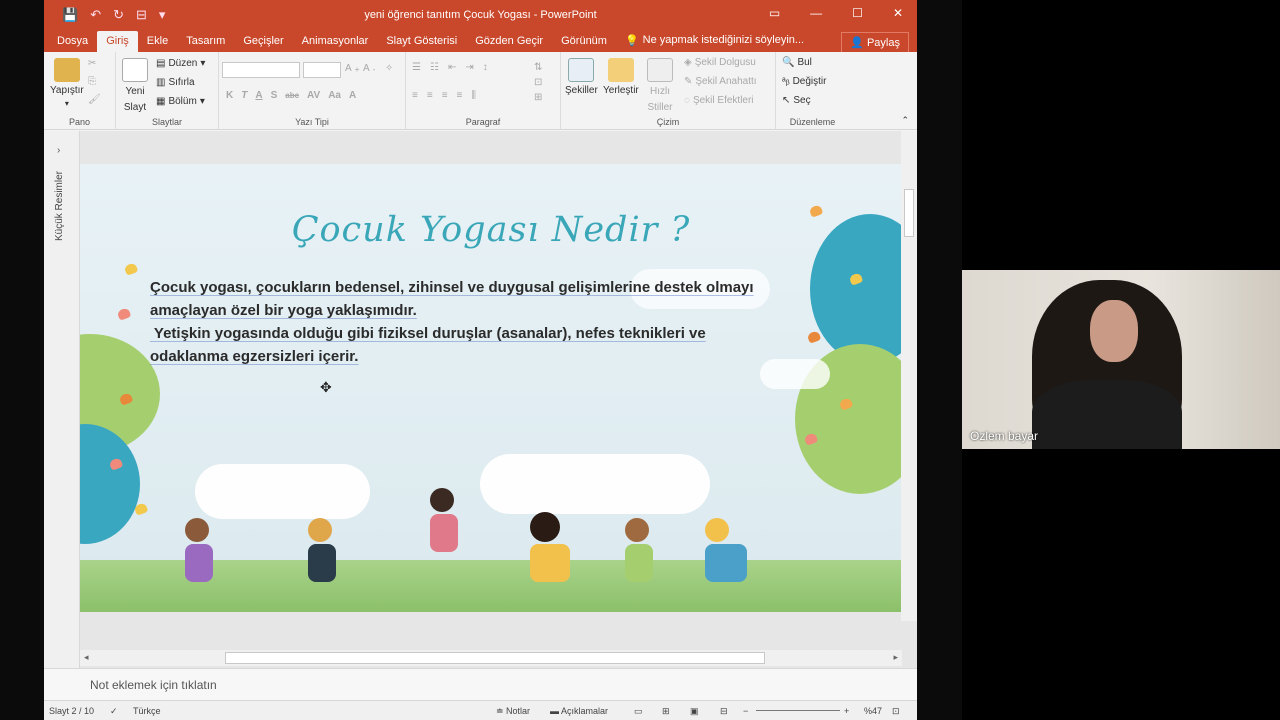  I want to click on vertical-scrollbar, so click(909, 376).